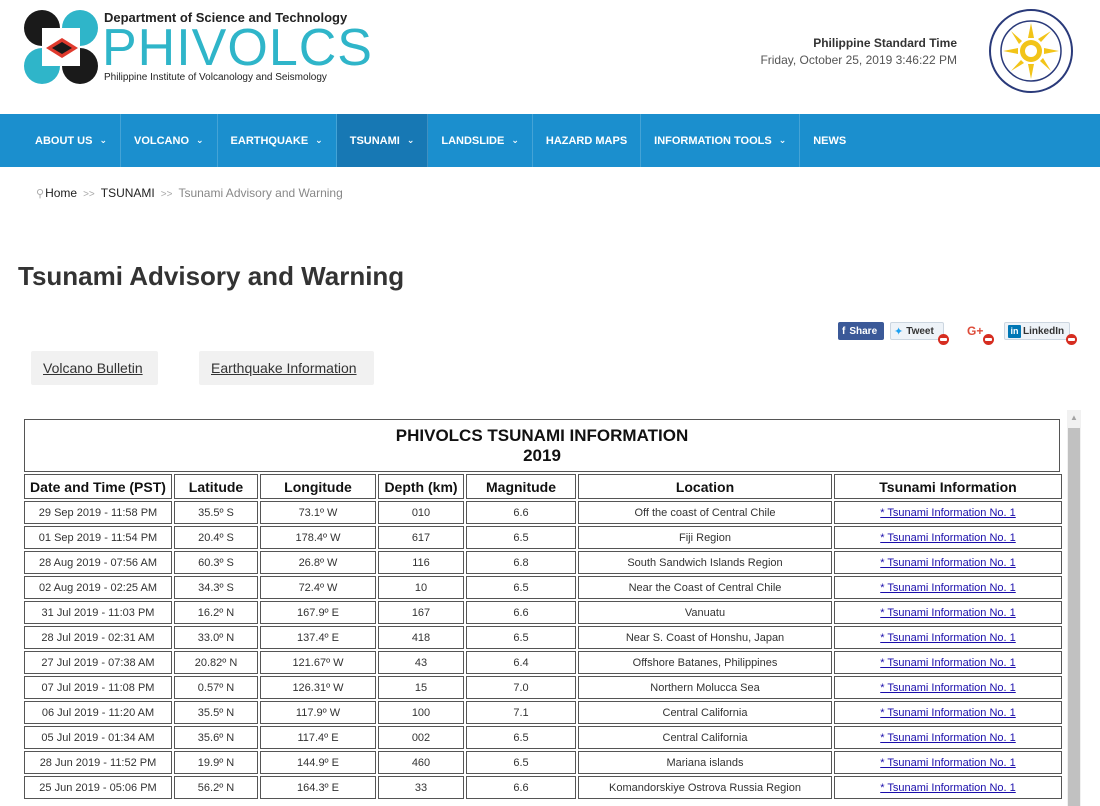 The image size is (1100, 806). I want to click on cell-depth: 43, so click(421, 662).